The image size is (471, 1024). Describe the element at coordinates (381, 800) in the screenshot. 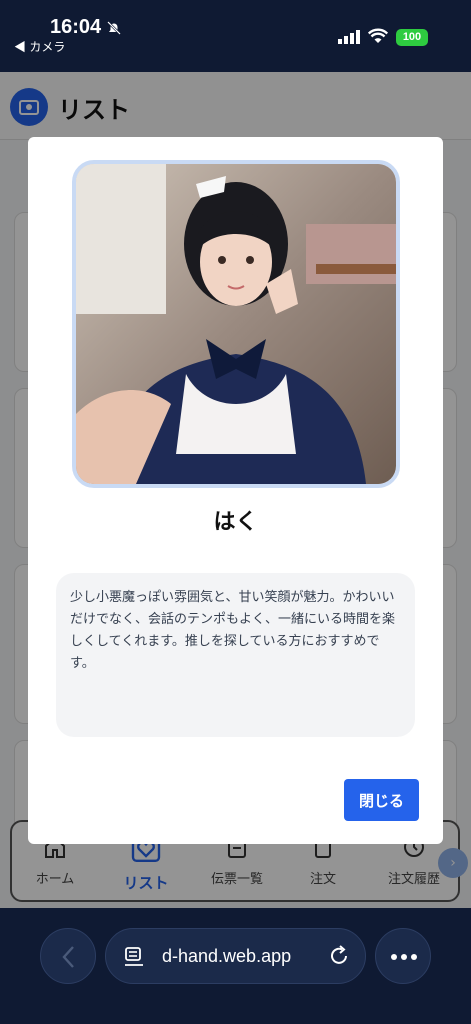

I see `close-button: 閉じる` at that location.